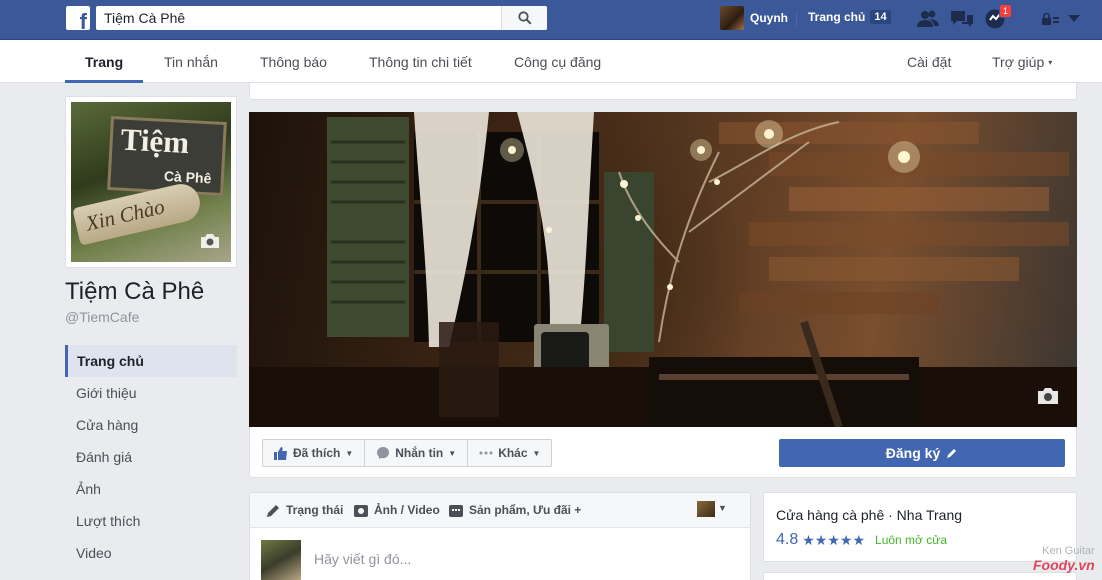 The width and height of the screenshot is (1102, 580). Describe the element at coordinates (383, 453) in the screenshot. I see `messenger-icon` at that location.